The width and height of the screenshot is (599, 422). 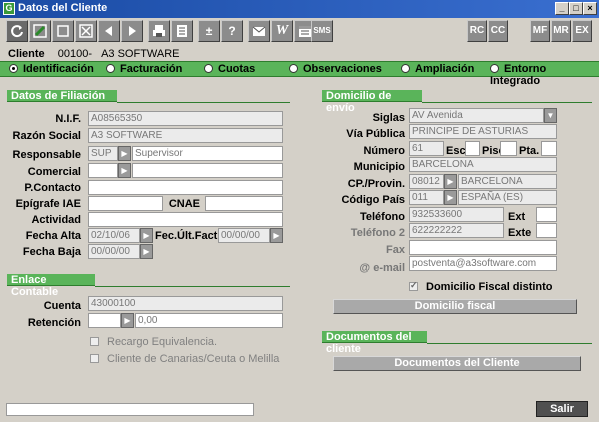 I want to click on epigrafe-field, so click(x=125, y=203).